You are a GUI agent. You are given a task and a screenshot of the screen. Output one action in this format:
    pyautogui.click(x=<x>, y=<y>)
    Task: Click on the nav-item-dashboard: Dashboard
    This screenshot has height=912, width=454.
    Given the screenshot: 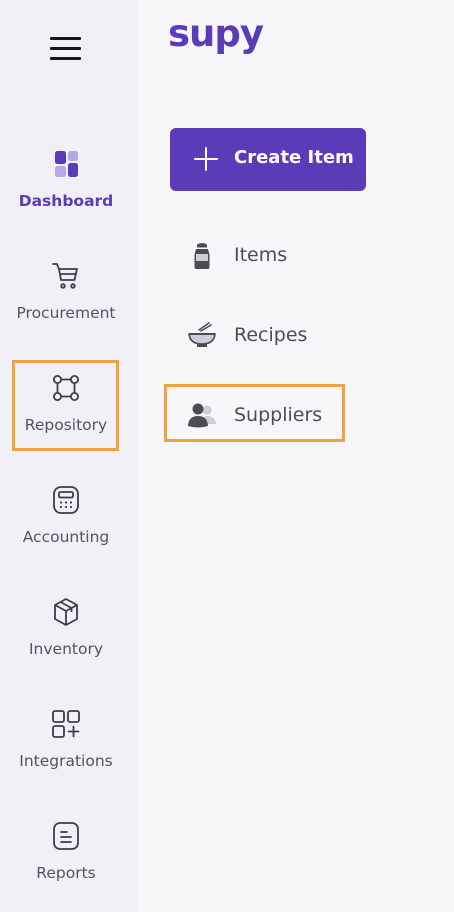 What is the action you would take?
    pyautogui.click(x=66, y=192)
    